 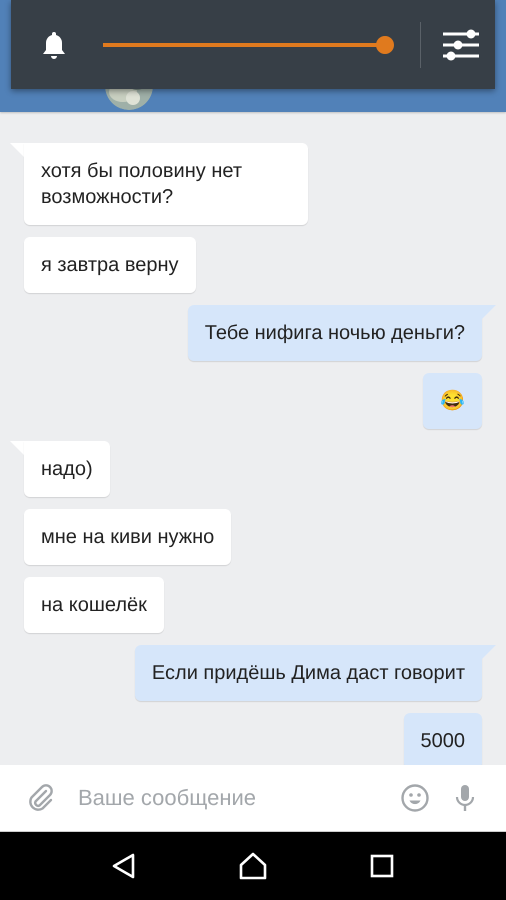 I want to click on settings-icon, so click(x=461, y=44).